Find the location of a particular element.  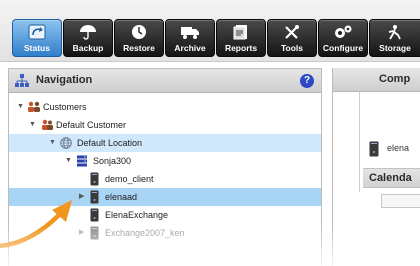

computer-item-label: elena is located at coordinates (398, 148).